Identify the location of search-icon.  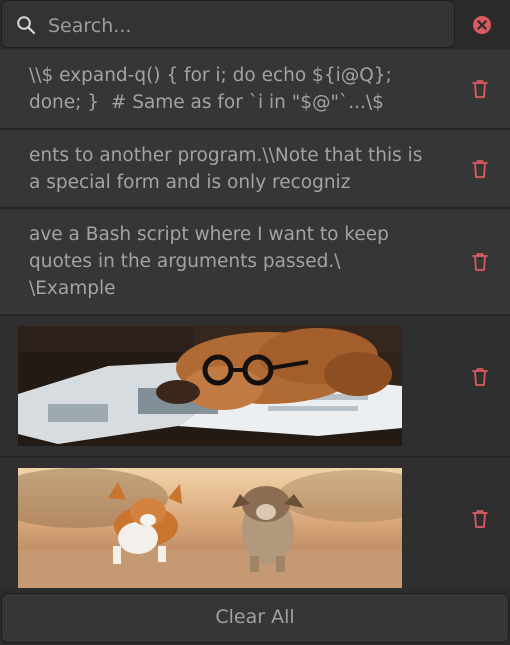
(26, 25).